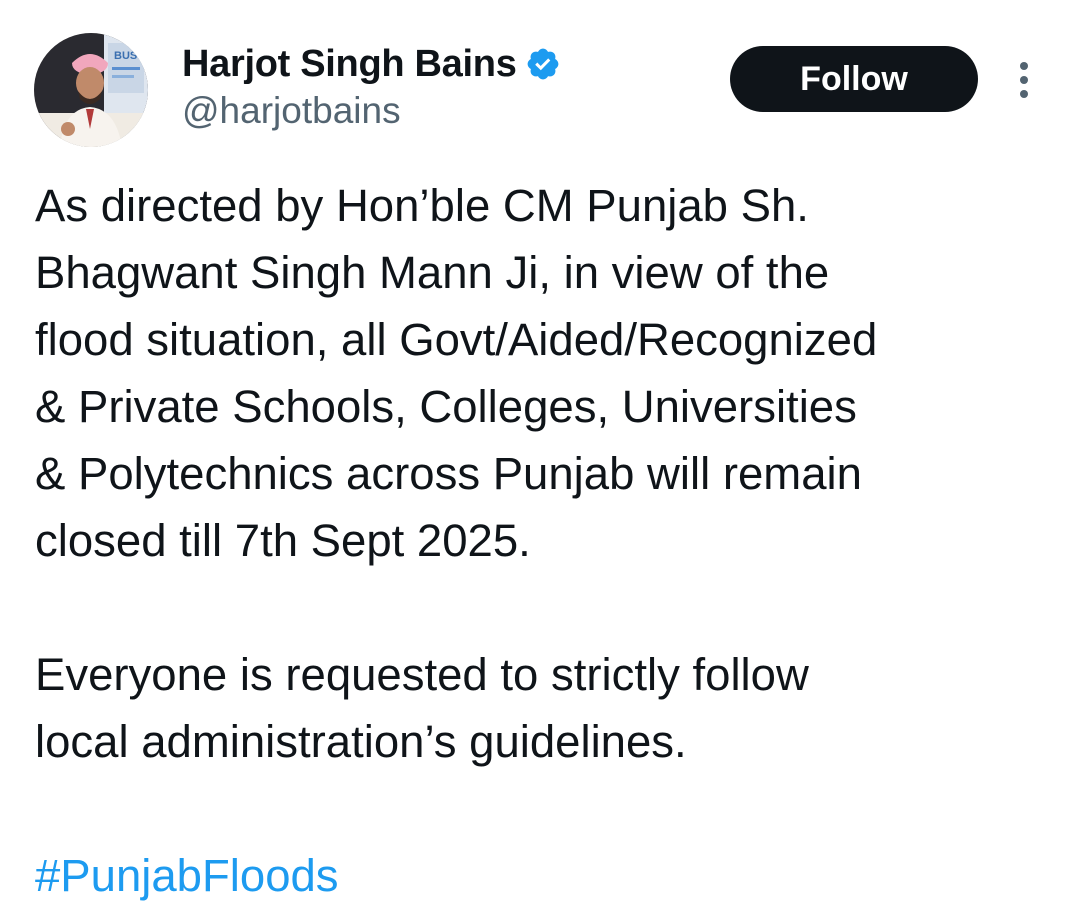 The width and height of the screenshot is (1080, 914). Describe the element at coordinates (422, 205) in the screenshot. I see `tweet-line: As directed by Hon’ble CM Punjab Sh.` at that location.